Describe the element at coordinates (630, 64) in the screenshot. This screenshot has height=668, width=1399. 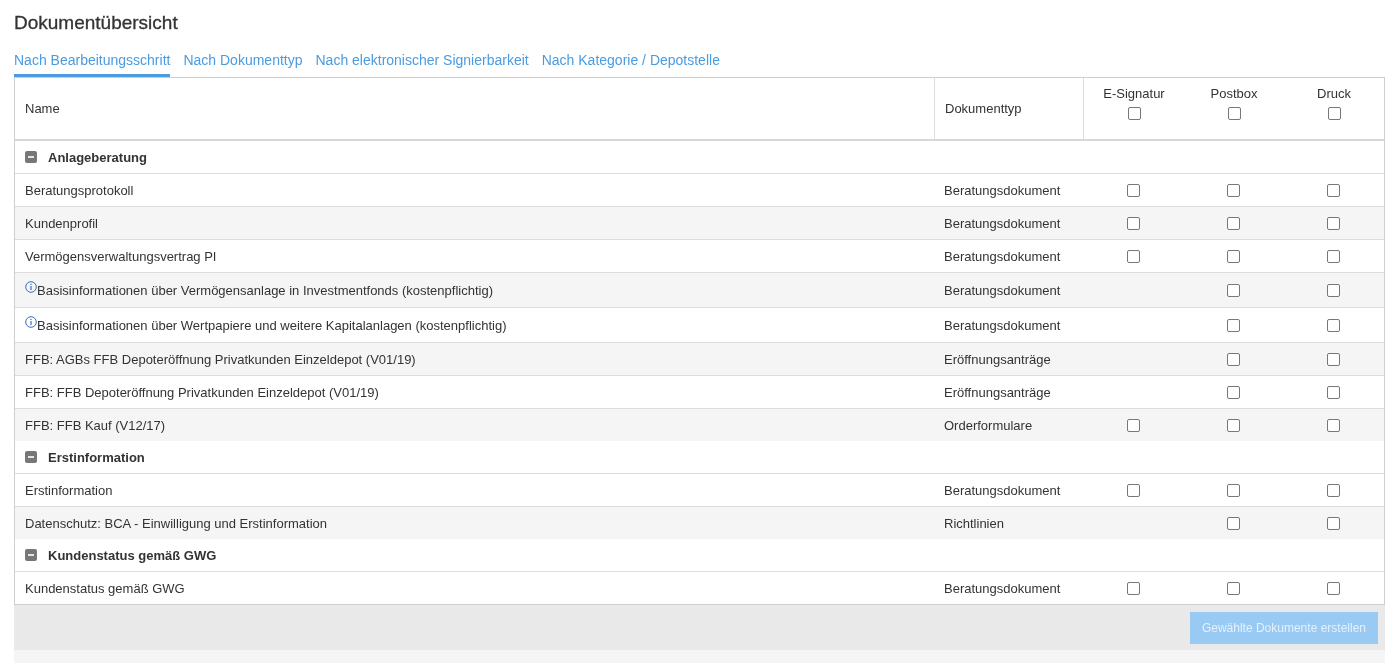
I see `tab: Nach Kategorie / Depotstelle` at that location.